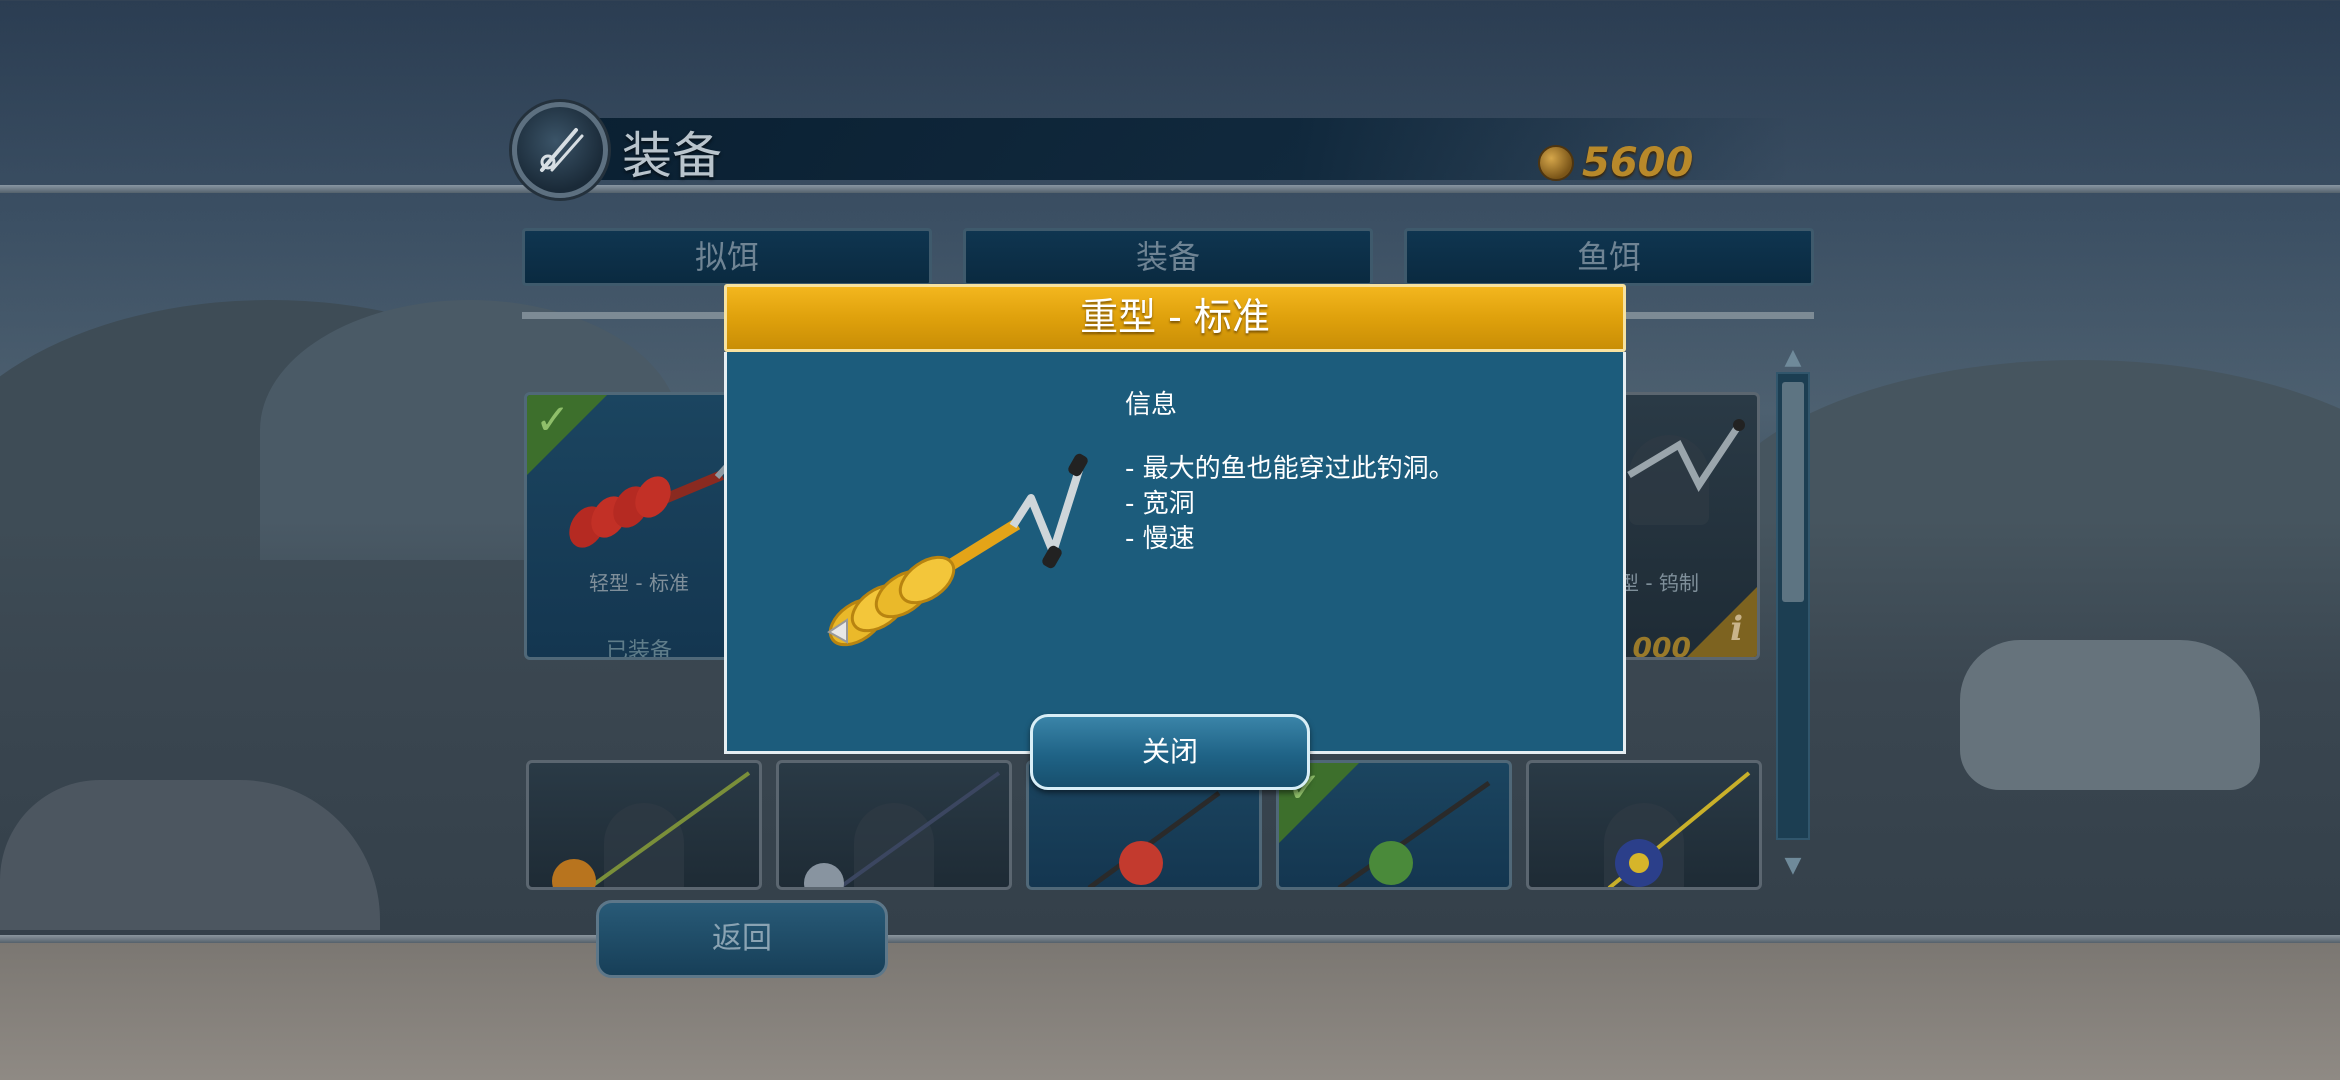 This screenshot has height=1080, width=2340. What do you see at coordinates (1793, 492) in the screenshot?
I see `scrollbar-thumb` at bounding box center [1793, 492].